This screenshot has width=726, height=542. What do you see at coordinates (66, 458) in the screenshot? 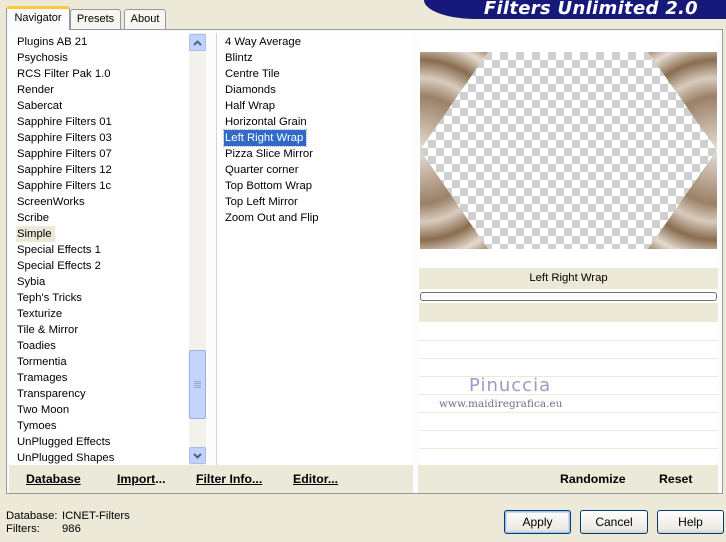
I see `category-list-item: UnPlugged Shapes` at bounding box center [66, 458].